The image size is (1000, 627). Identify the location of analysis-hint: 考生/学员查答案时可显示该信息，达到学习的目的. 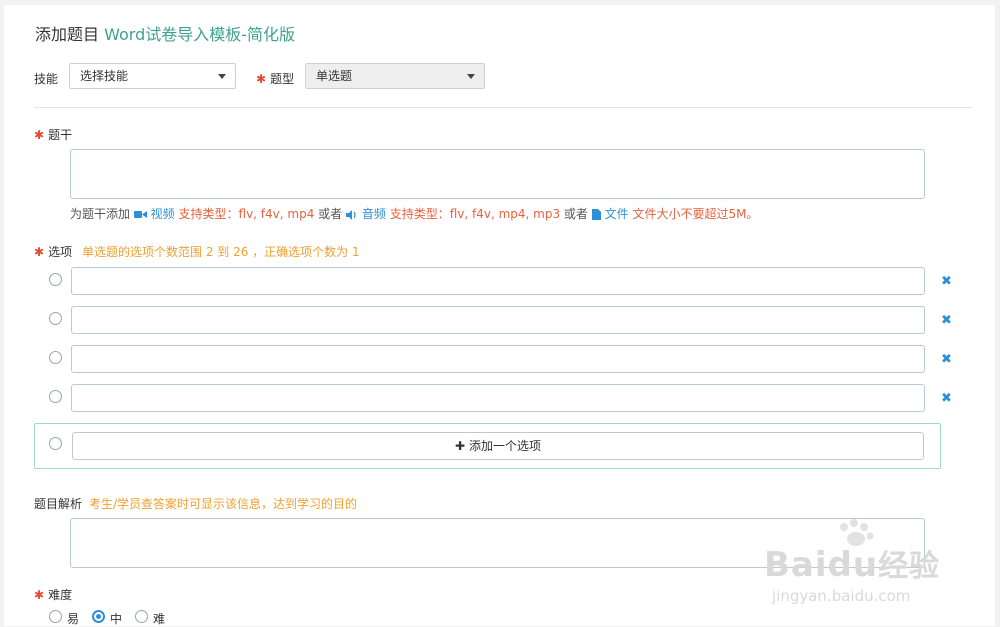
(223, 504).